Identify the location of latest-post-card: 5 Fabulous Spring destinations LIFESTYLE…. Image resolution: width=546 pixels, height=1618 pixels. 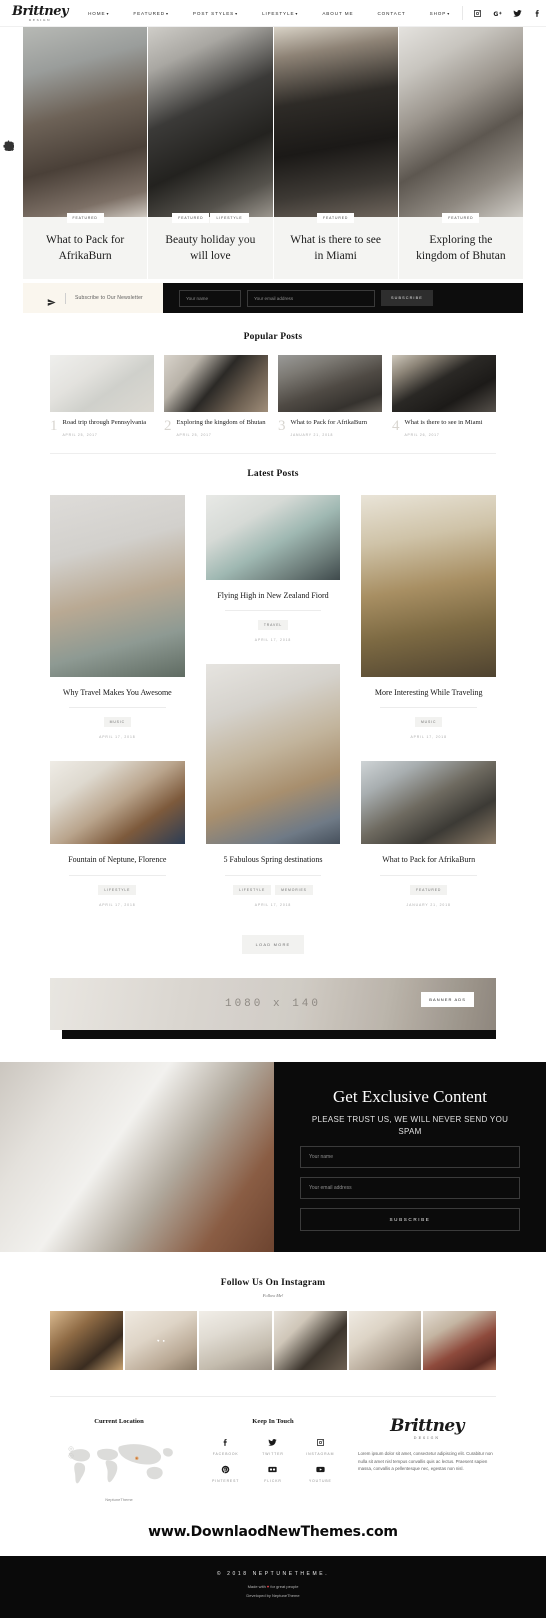
(273, 785).